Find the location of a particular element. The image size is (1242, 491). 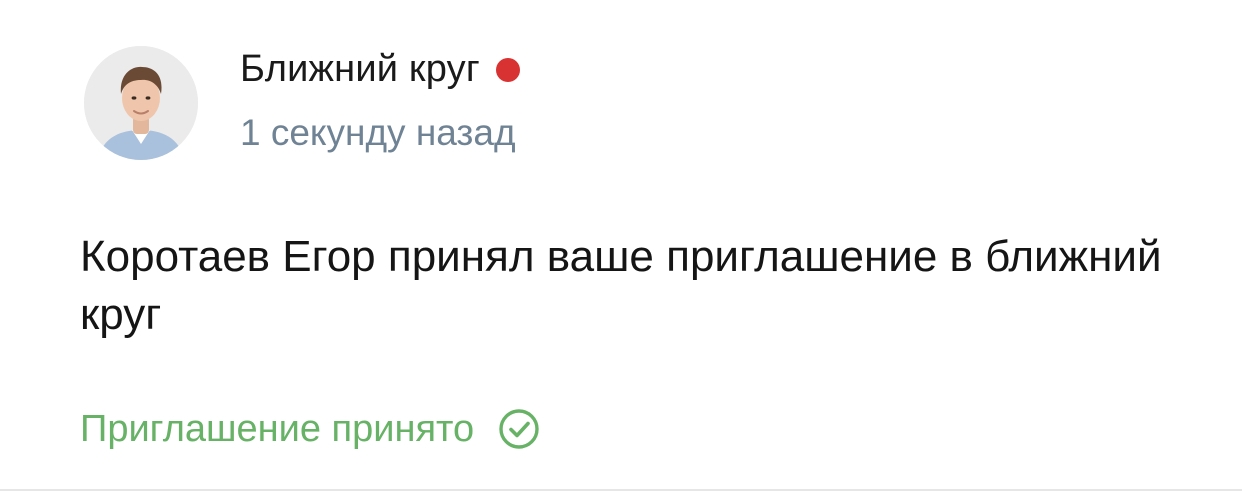

notification-time: 1 секунду назад is located at coordinates (378, 132).